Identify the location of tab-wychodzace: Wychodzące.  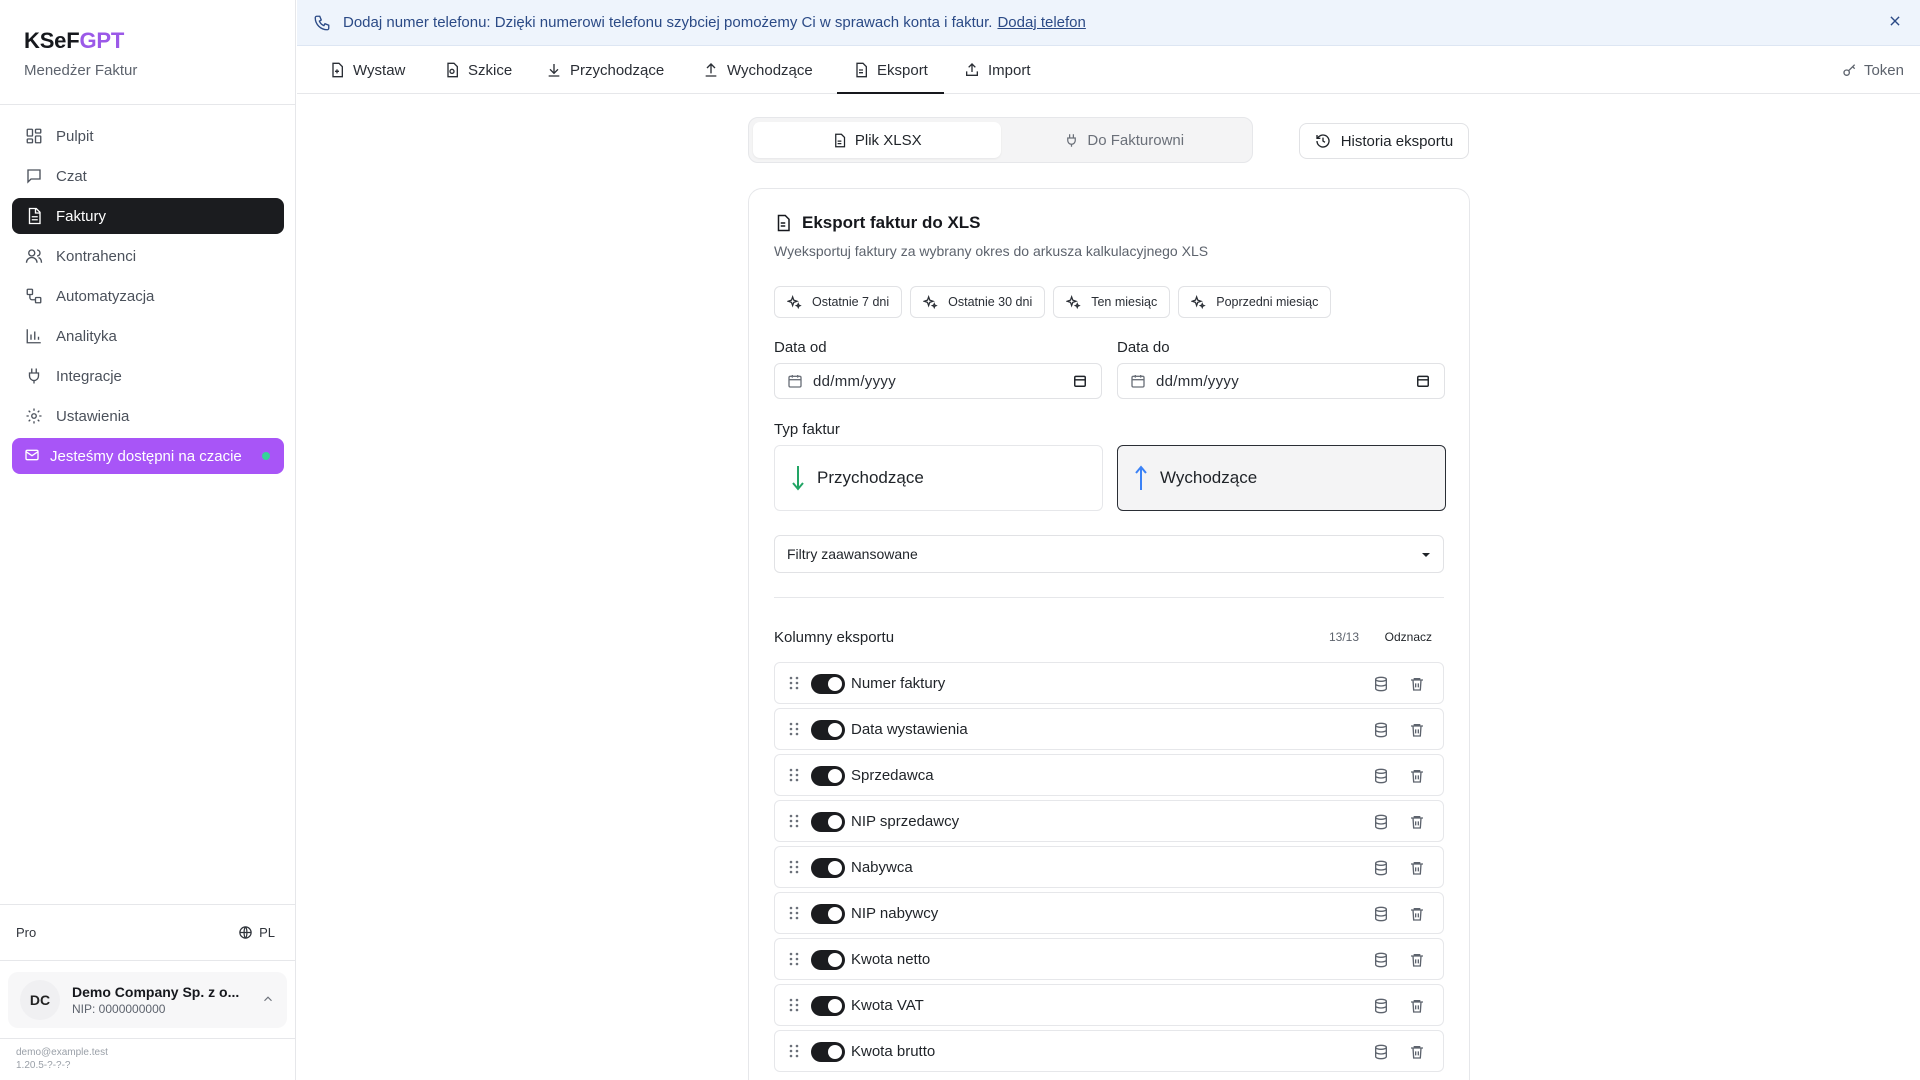
(758, 70).